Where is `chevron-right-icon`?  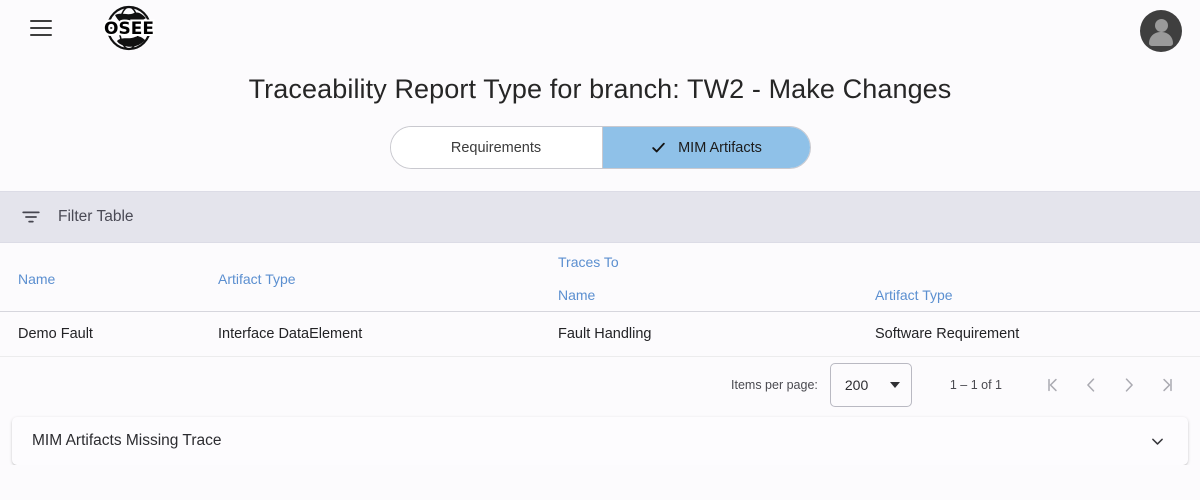
chevron-right-icon is located at coordinates (1129, 385).